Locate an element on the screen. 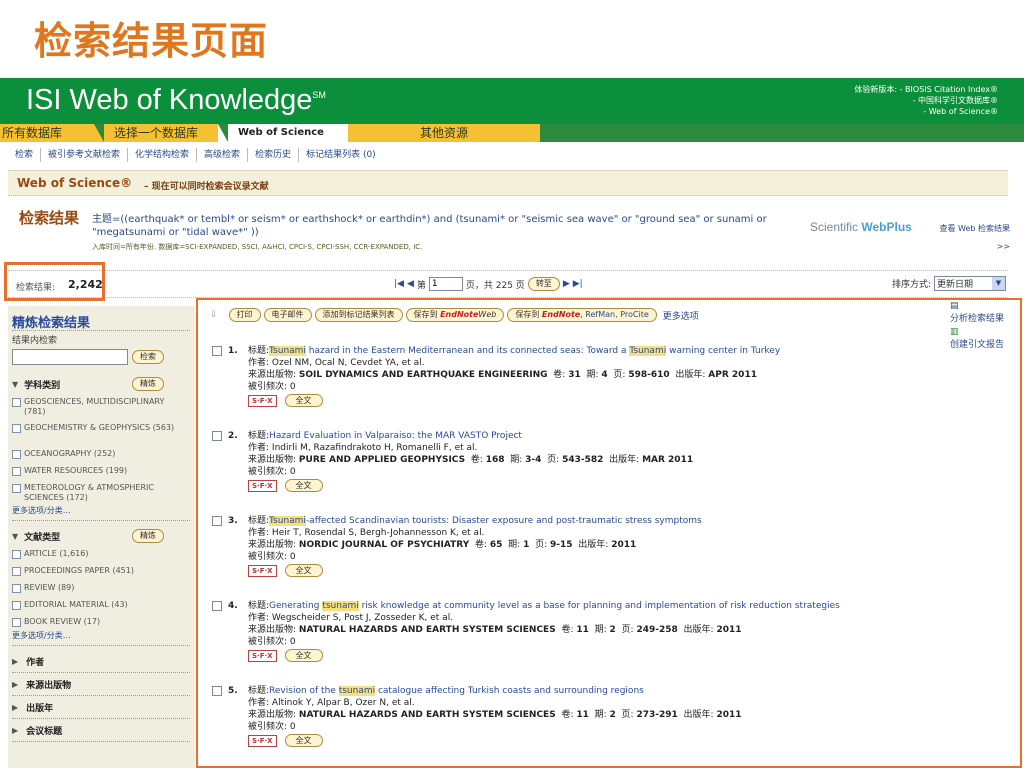 Image resolution: width=1024 pixels, height=768 pixels. first-page-icon: |◀ is located at coordinates (399, 284).